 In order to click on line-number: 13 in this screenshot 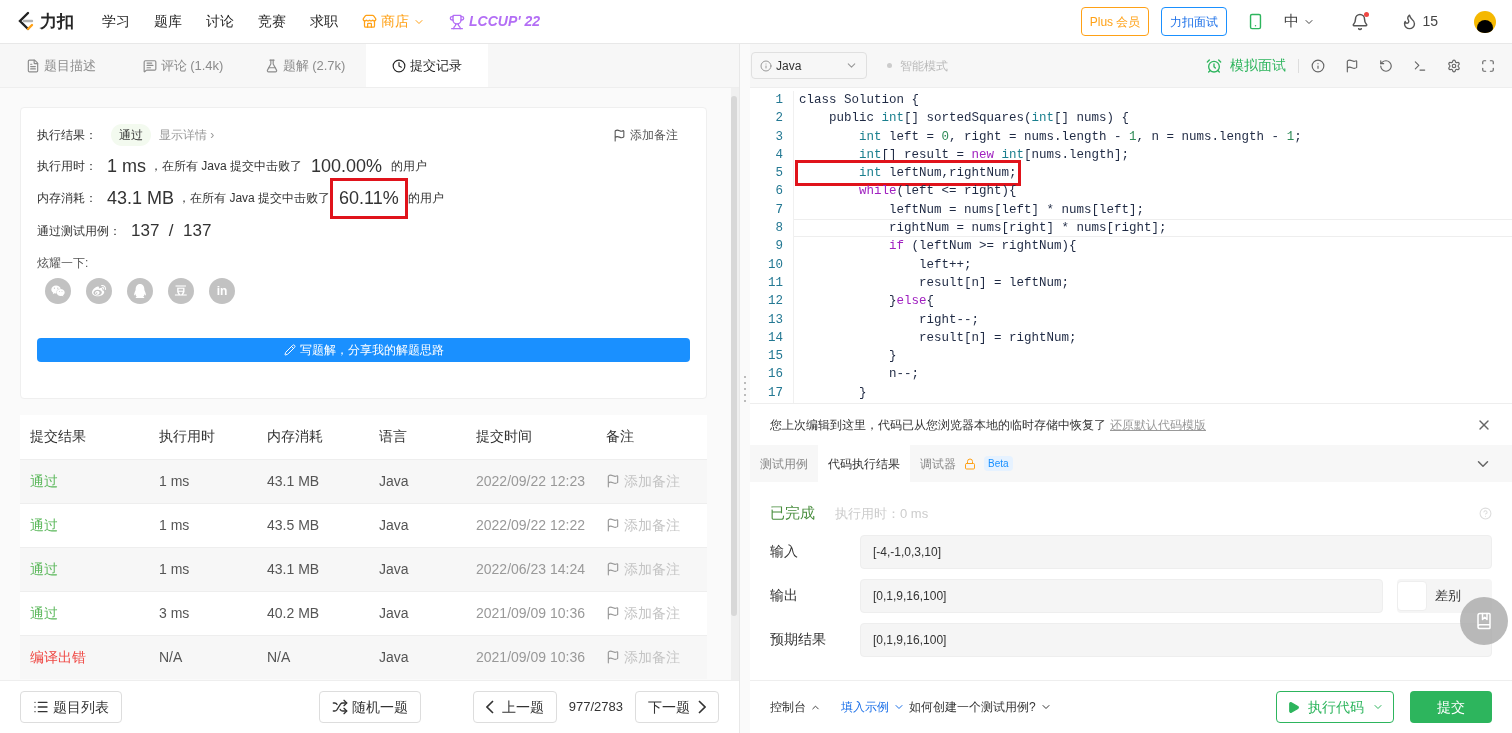, I will do `click(775, 320)`.